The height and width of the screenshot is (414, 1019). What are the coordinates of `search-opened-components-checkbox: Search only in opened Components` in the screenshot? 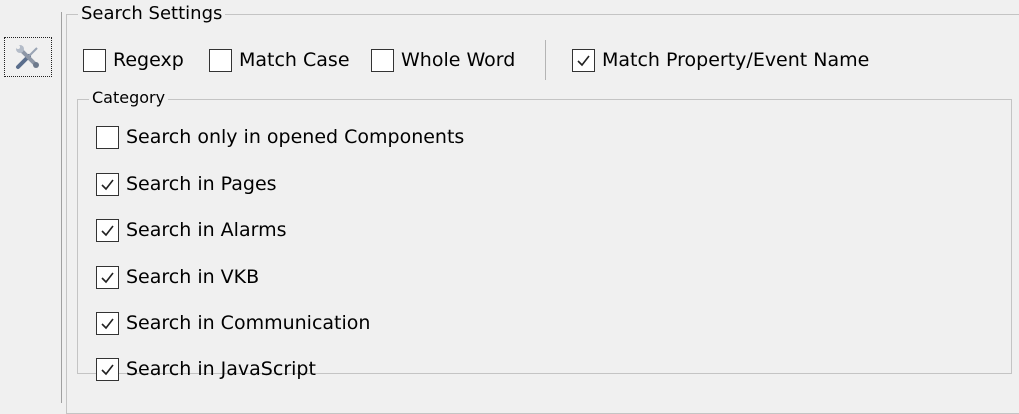 It's located at (280, 137).